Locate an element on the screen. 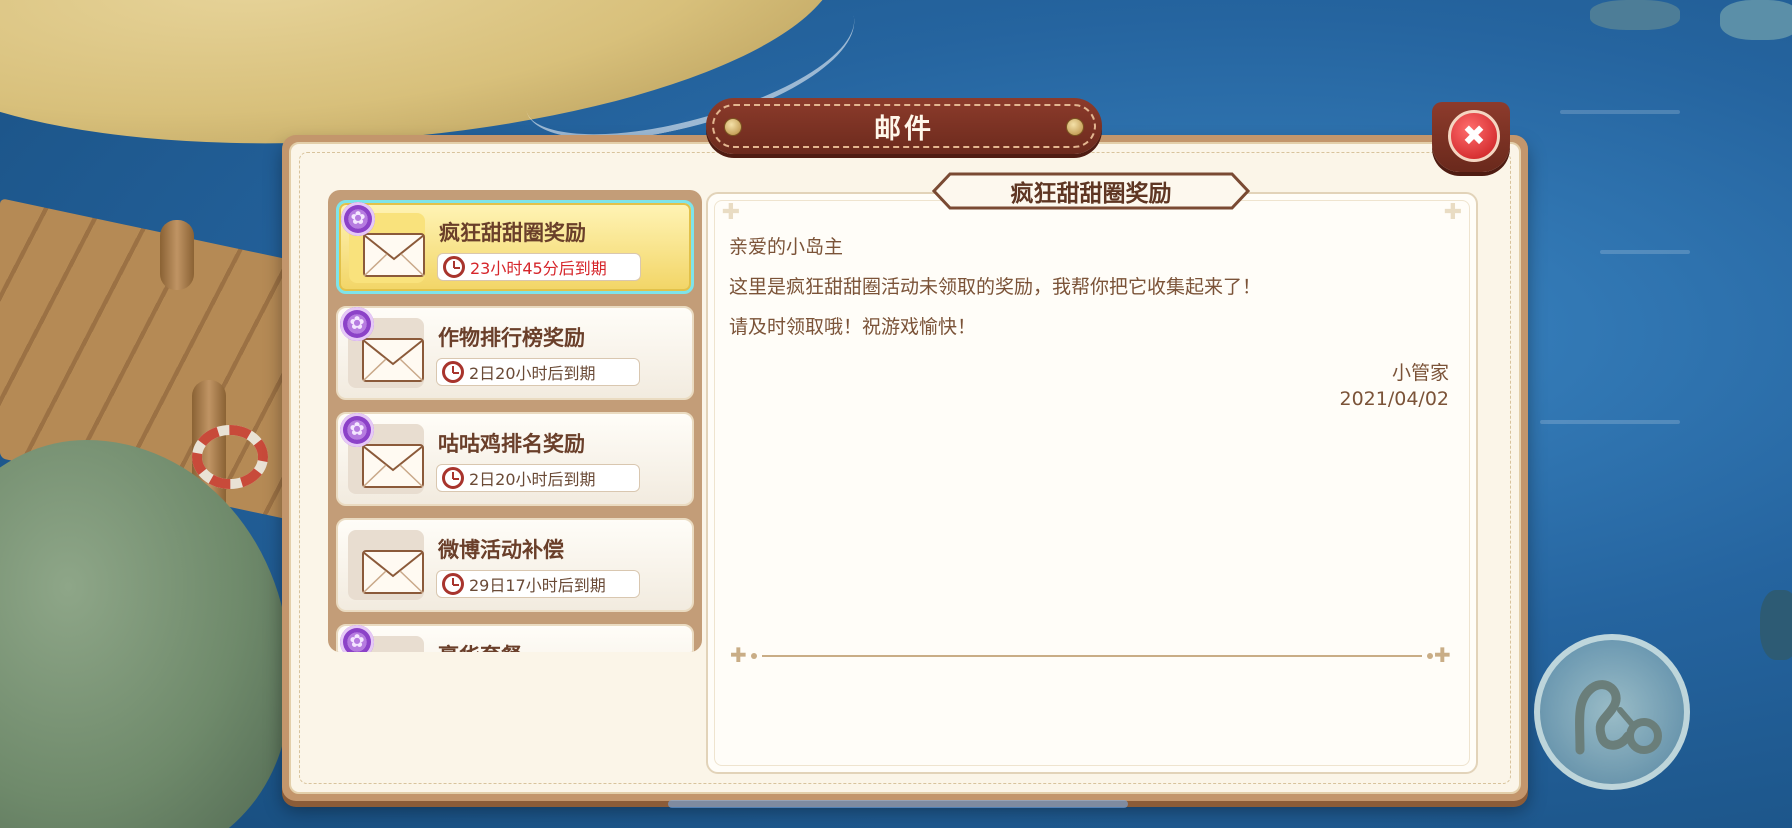 The width and height of the screenshot is (1792, 828). expire-text: 29日17小时后到期 is located at coordinates (537, 585).